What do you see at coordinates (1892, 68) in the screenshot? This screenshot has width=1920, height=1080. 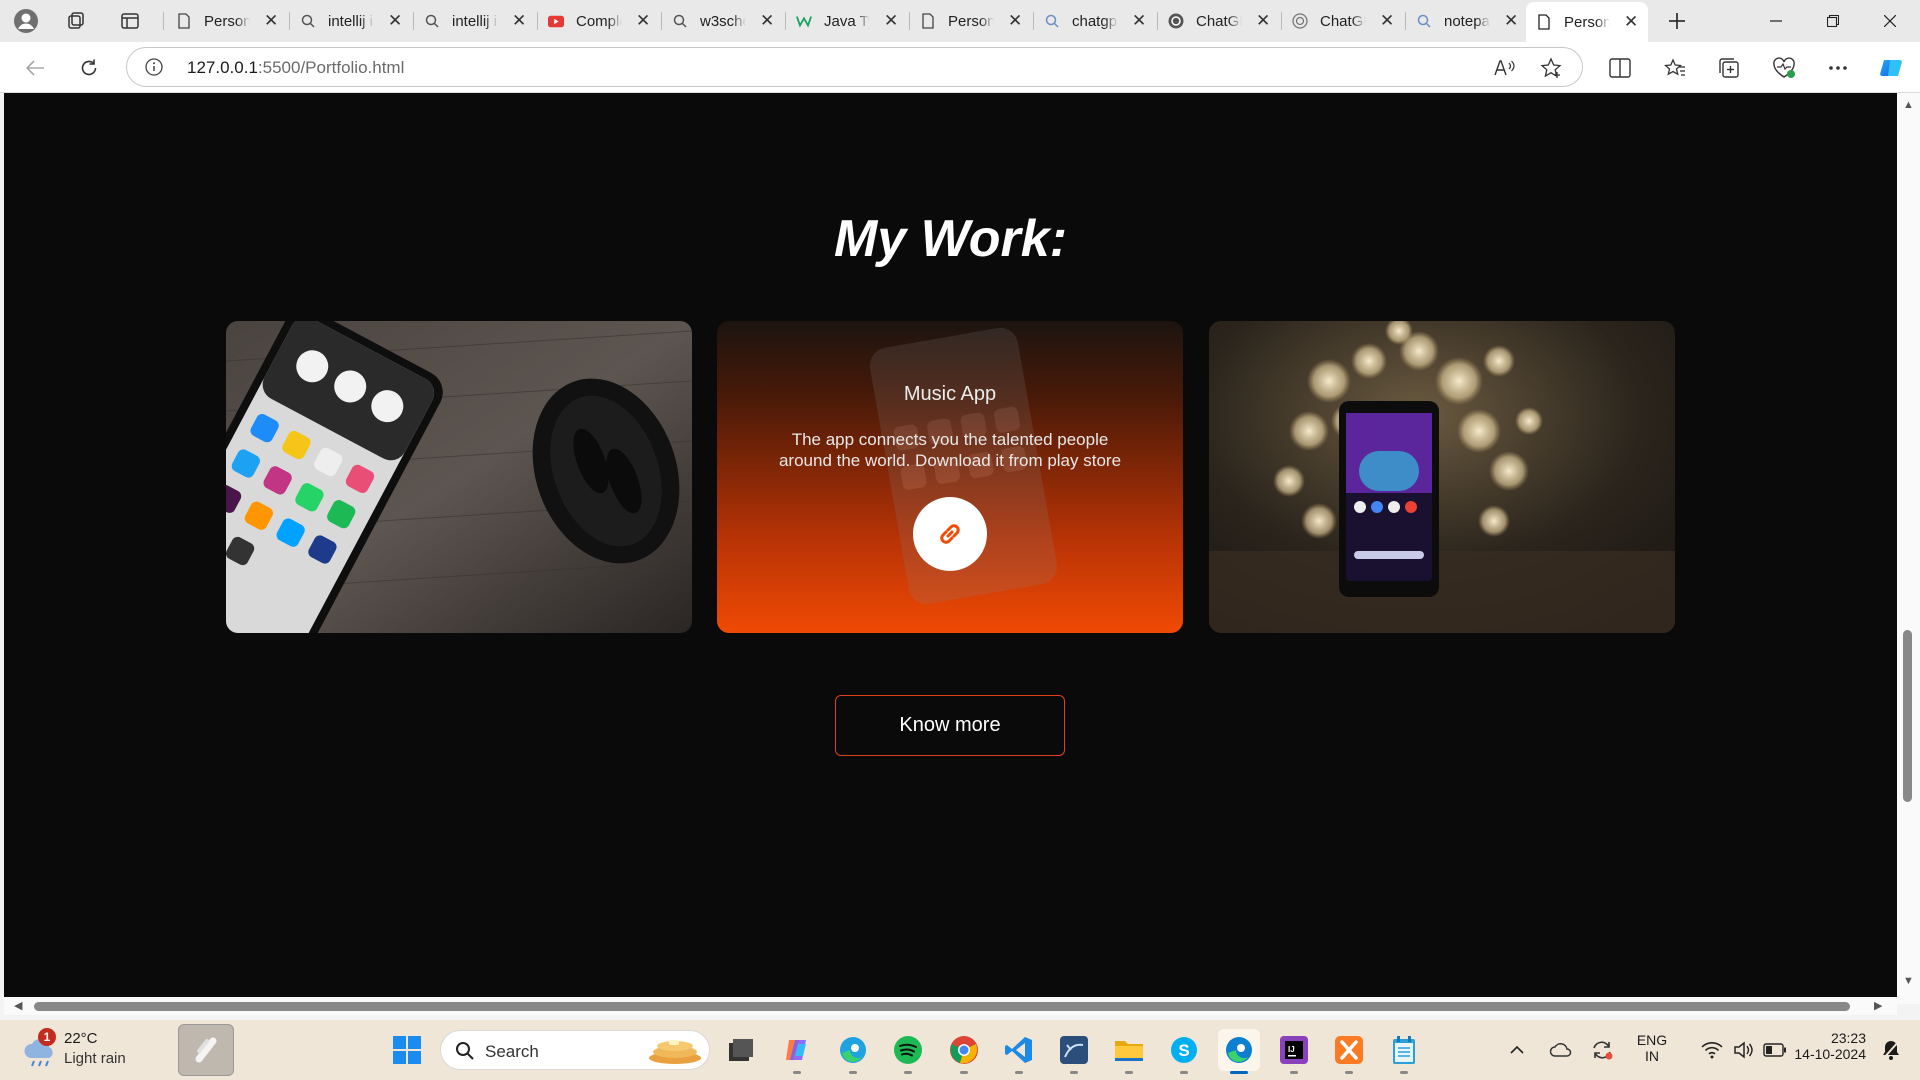 I see `copilot-button` at bounding box center [1892, 68].